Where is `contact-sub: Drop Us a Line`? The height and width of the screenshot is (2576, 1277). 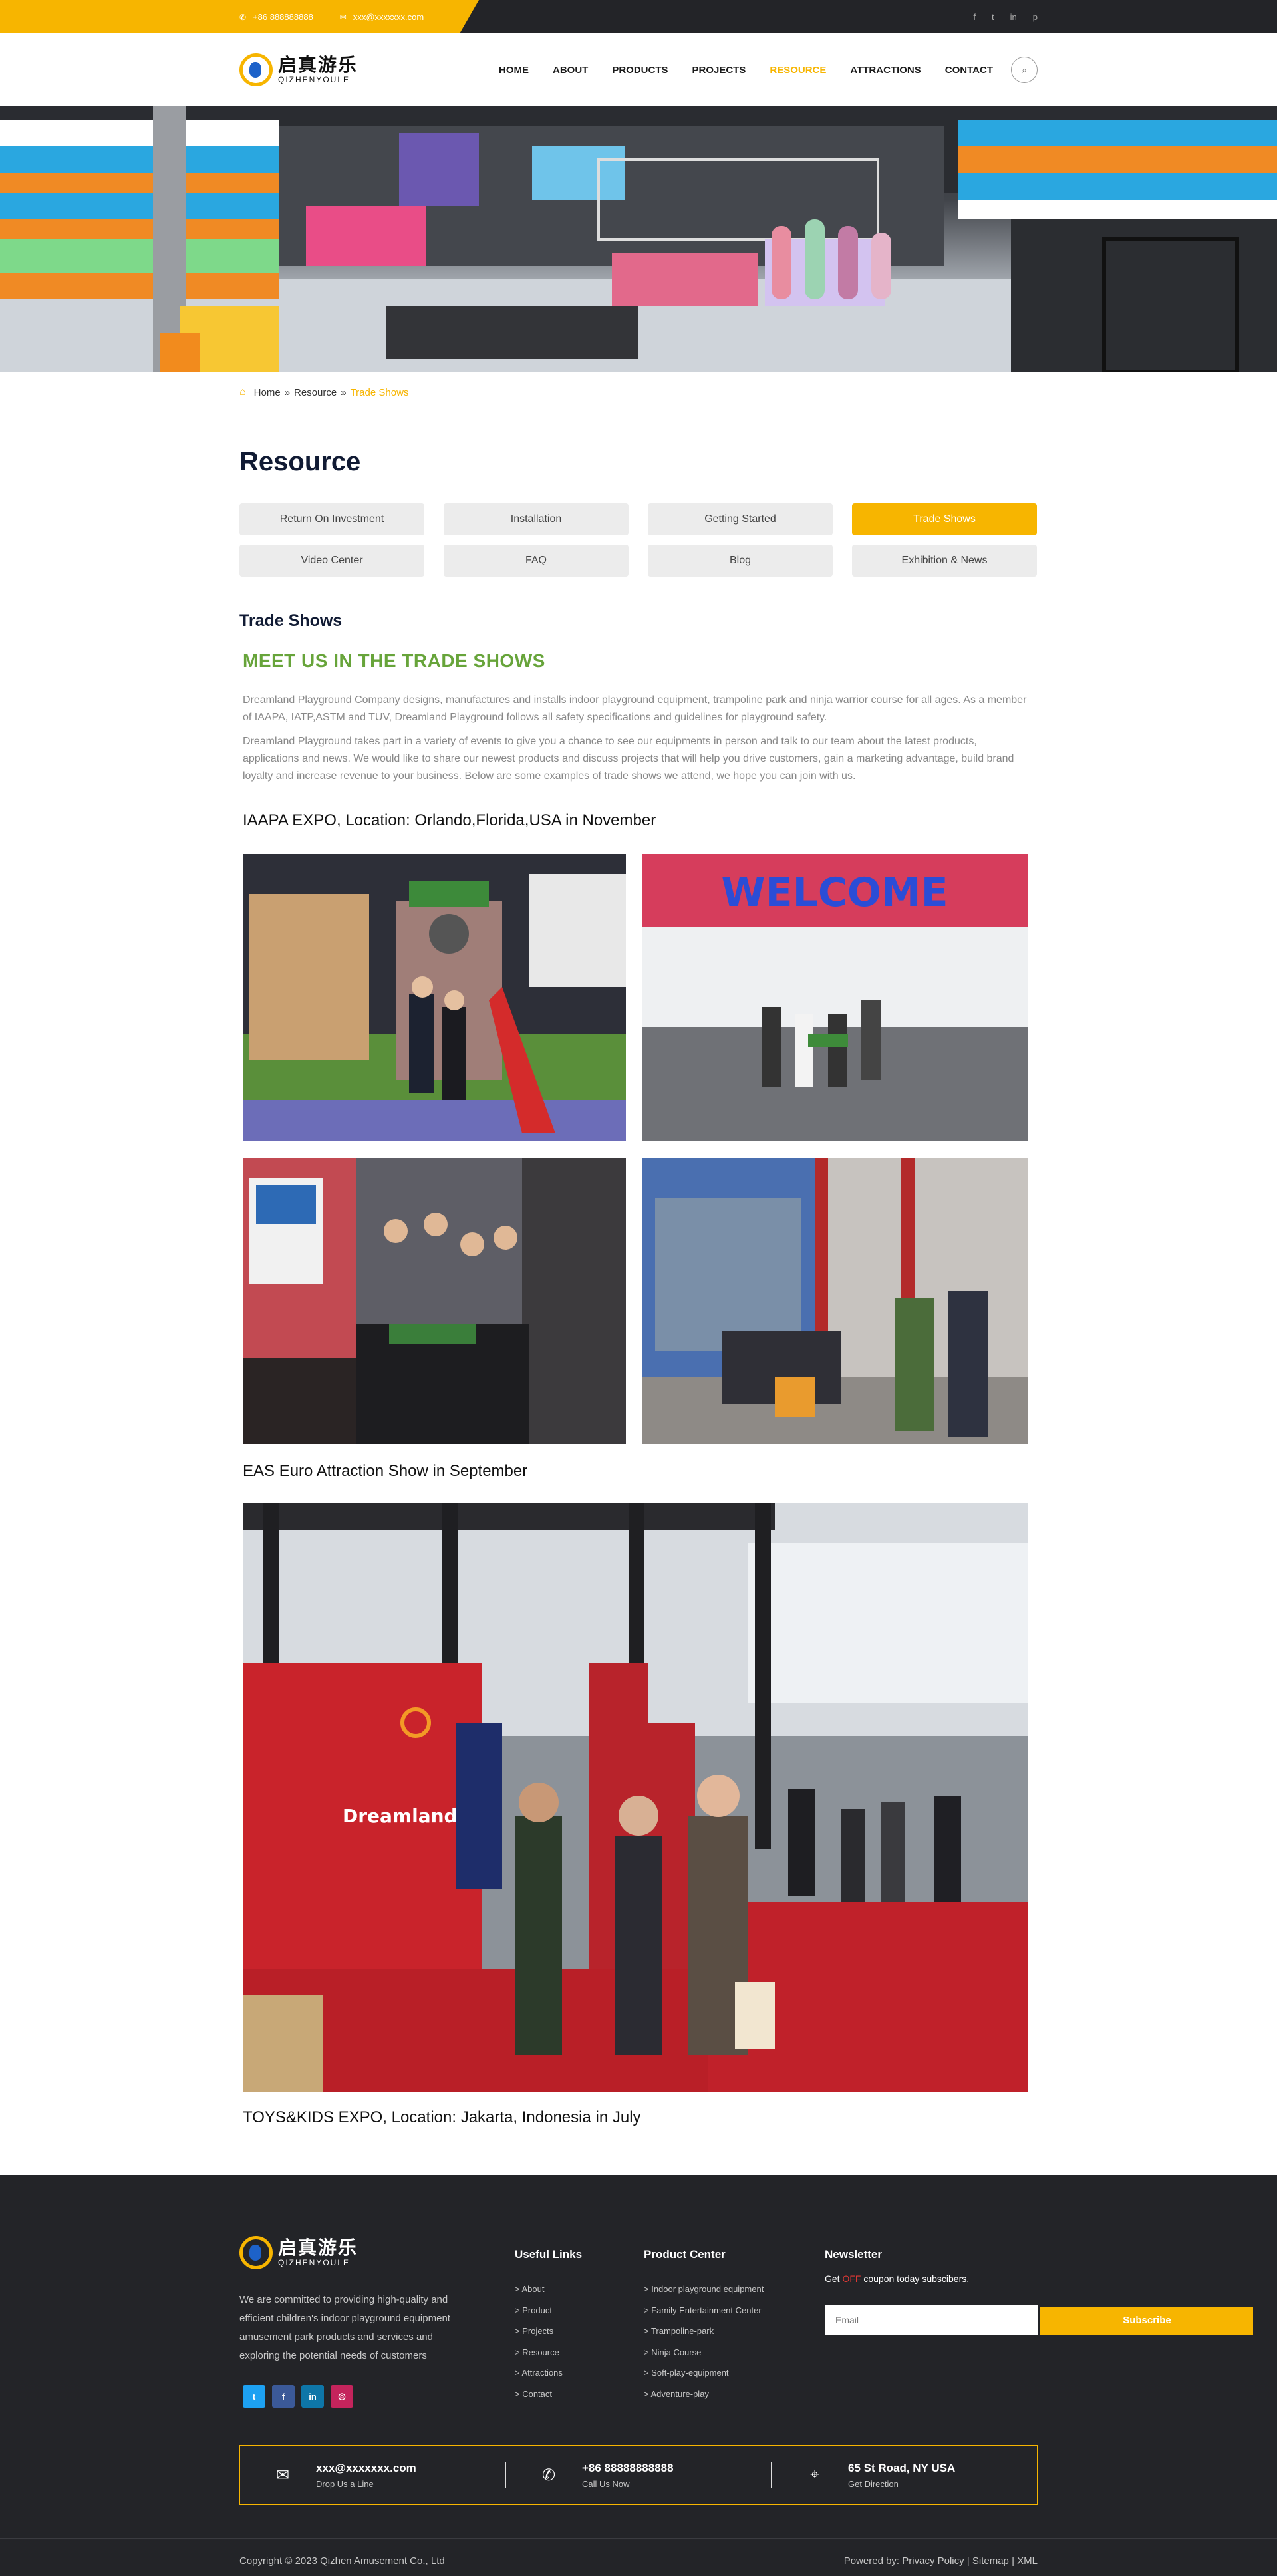
contact-sub: Drop Us a Line is located at coordinates (345, 2483).